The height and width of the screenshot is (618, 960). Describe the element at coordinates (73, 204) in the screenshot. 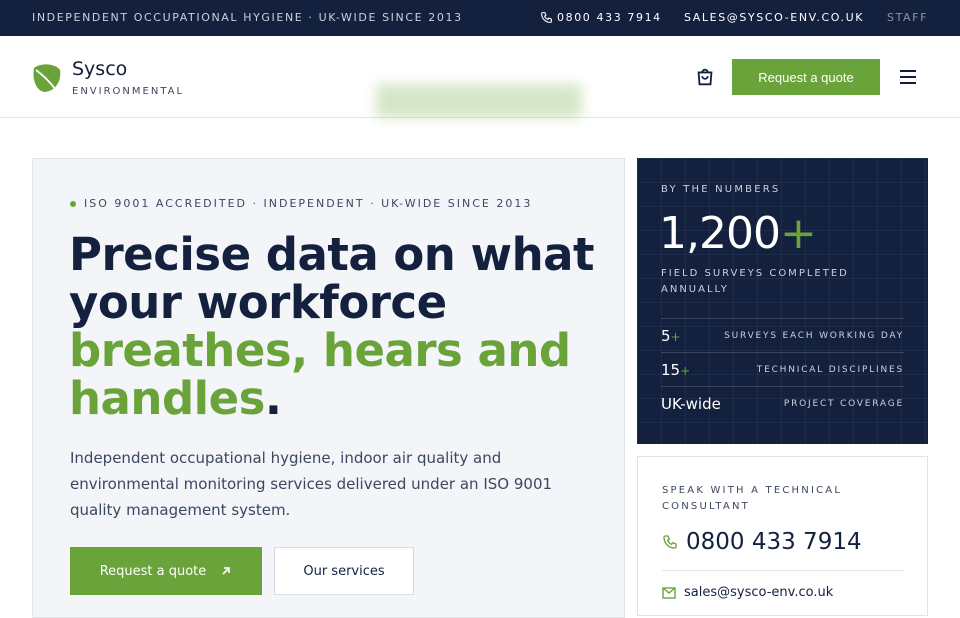

I see `status-dot` at that location.